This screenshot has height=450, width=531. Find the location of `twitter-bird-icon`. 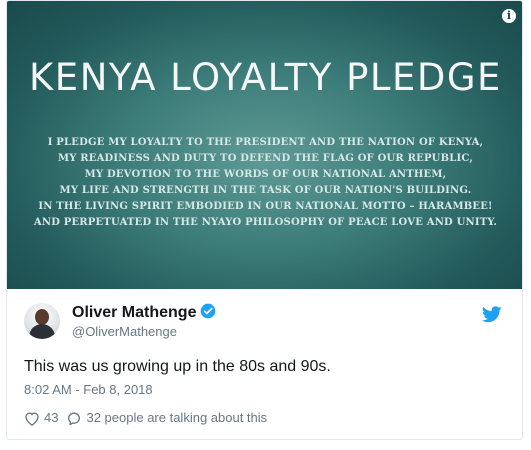

twitter-bird-icon is located at coordinates (492, 314).